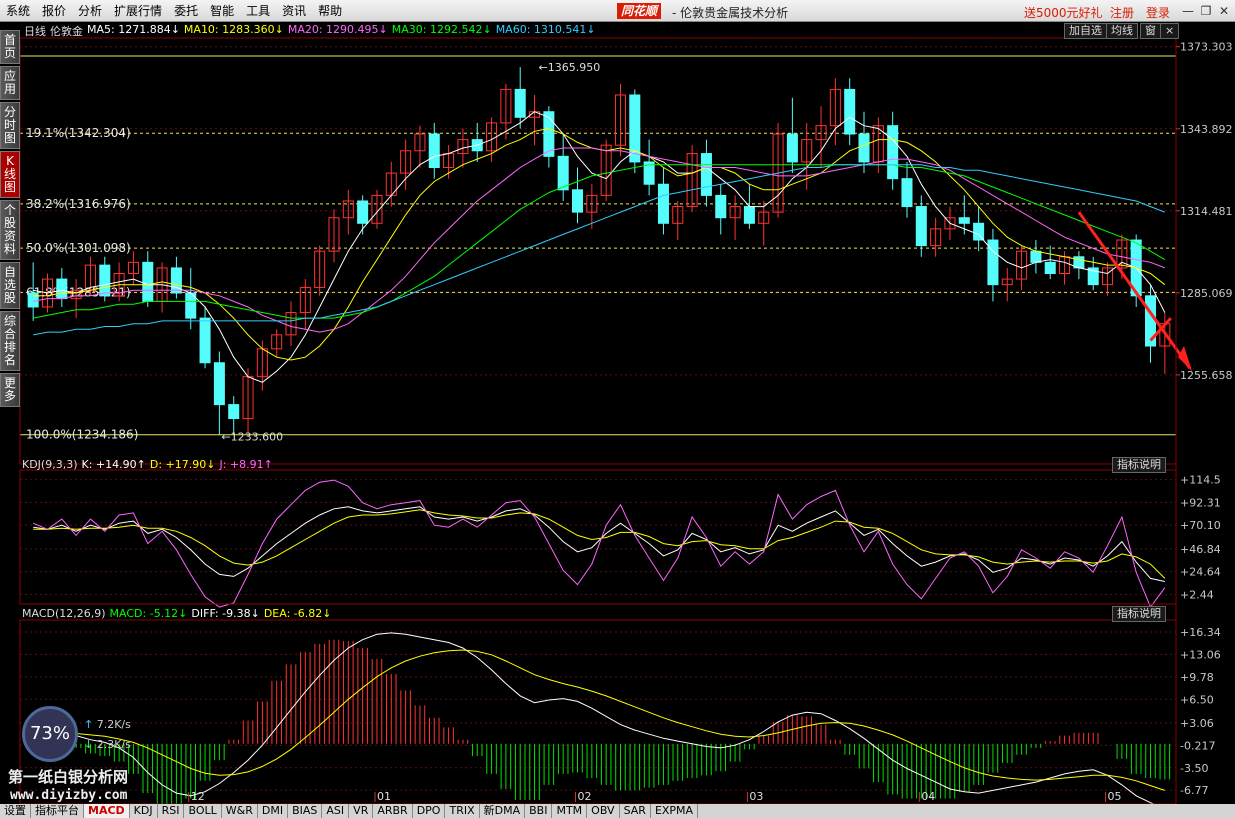  I want to click on indicator-tab: BOLL, so click(203, 811).